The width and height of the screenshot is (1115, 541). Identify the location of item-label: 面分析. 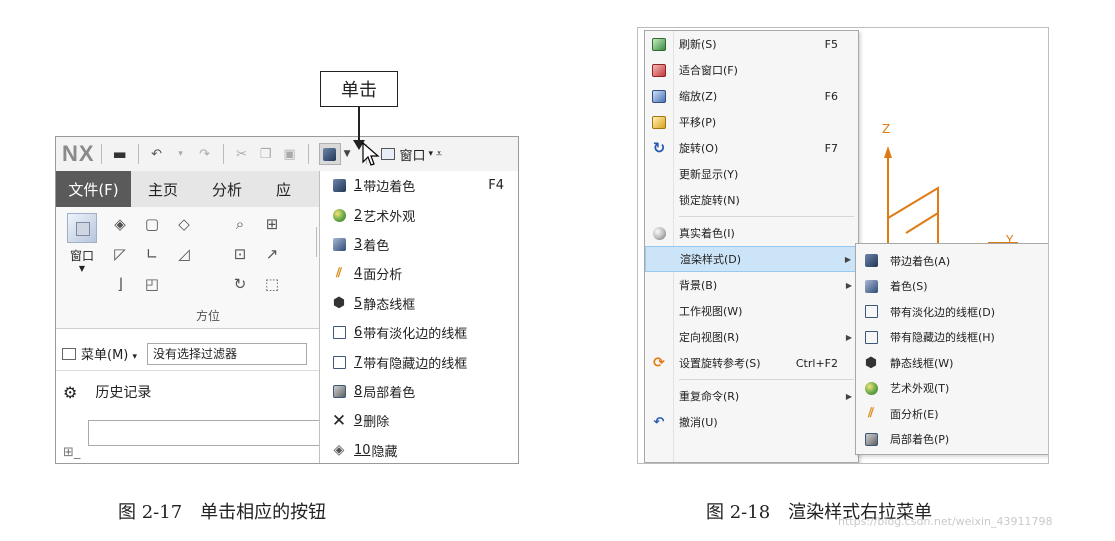
(383, 276).